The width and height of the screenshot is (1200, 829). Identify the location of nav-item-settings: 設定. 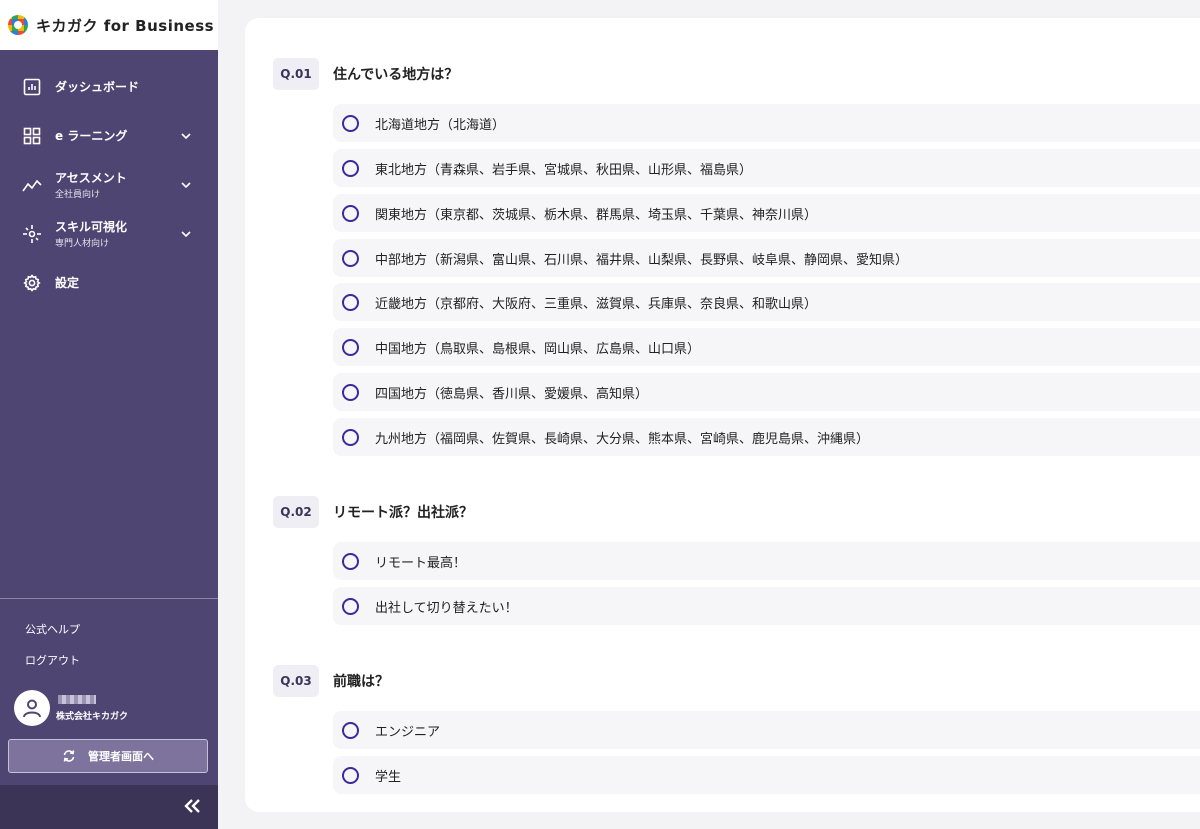
(109, 282).